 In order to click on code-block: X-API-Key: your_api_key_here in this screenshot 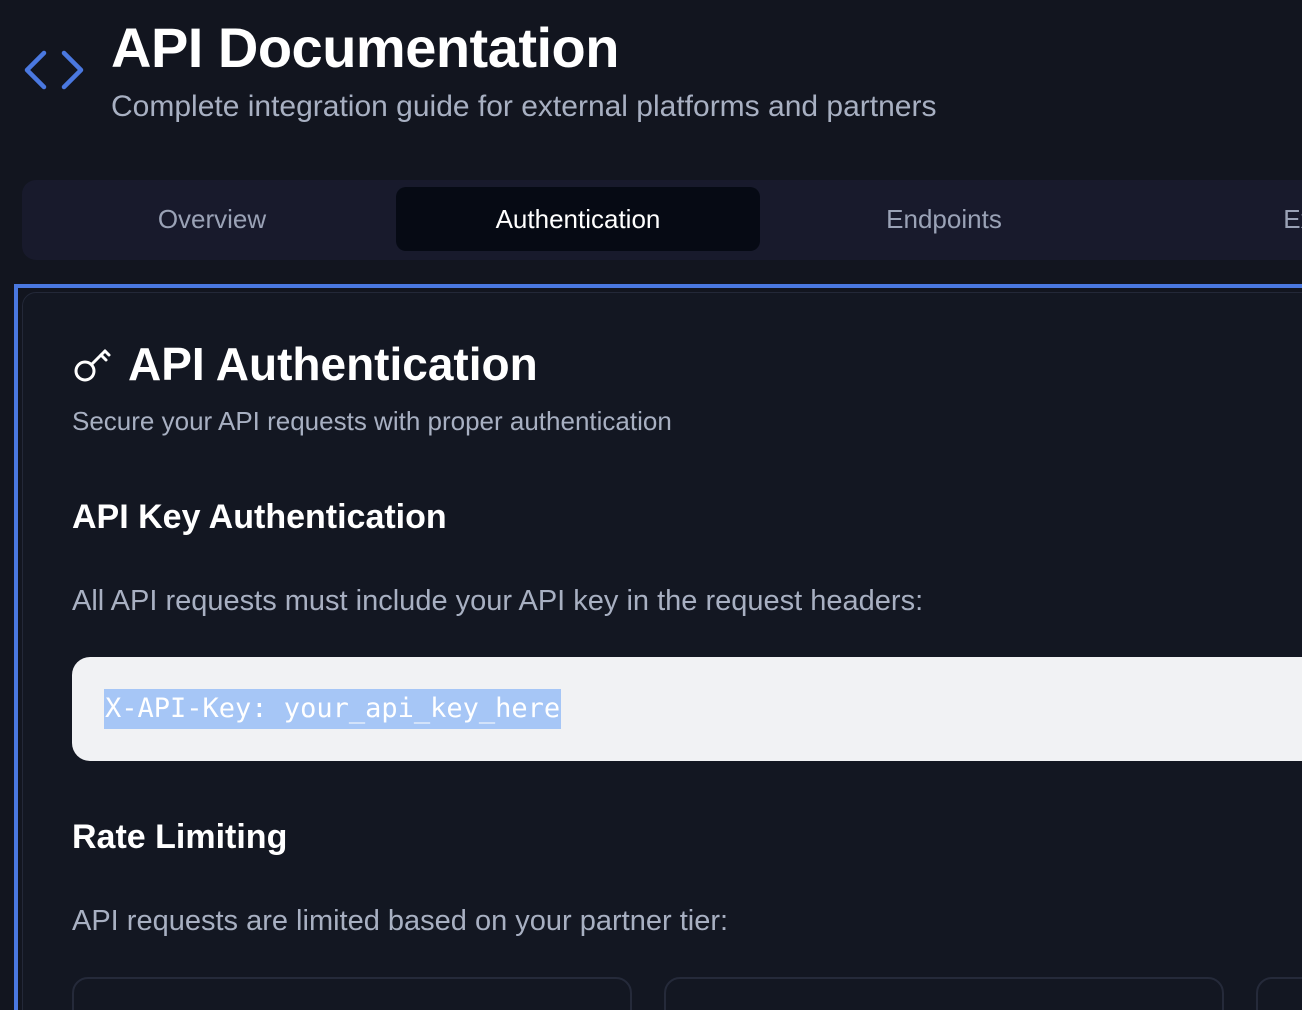, I will do `click(687, 709)`.